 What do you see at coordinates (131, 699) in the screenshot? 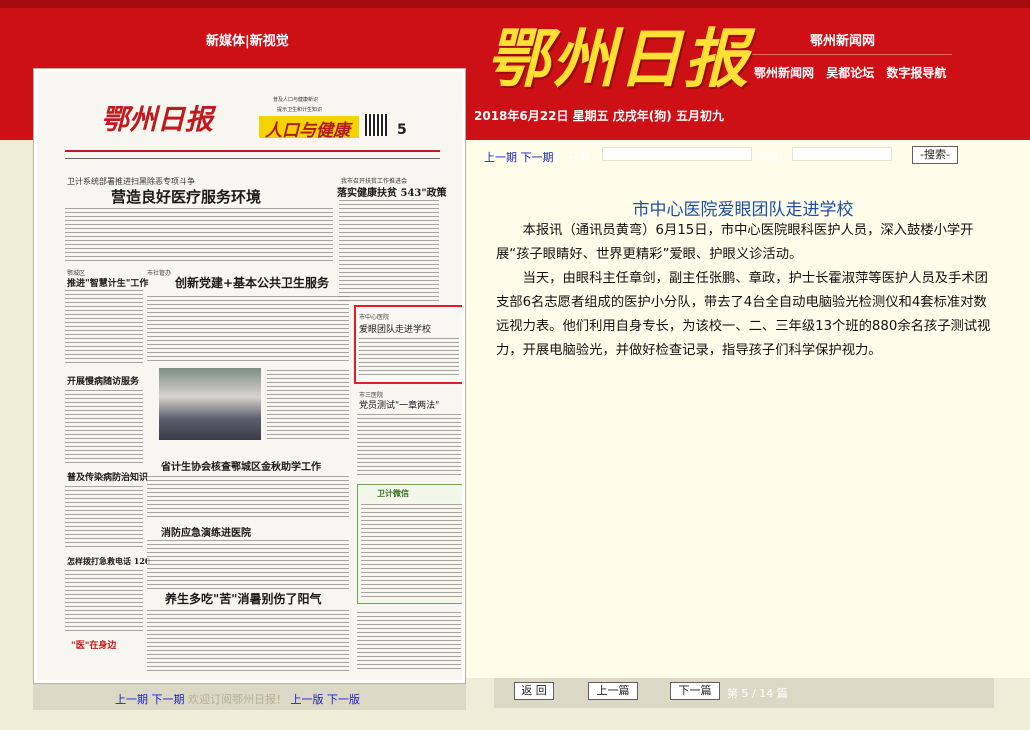
I see `prev-issue-link: 上一期` at bounding box center [131, 699].